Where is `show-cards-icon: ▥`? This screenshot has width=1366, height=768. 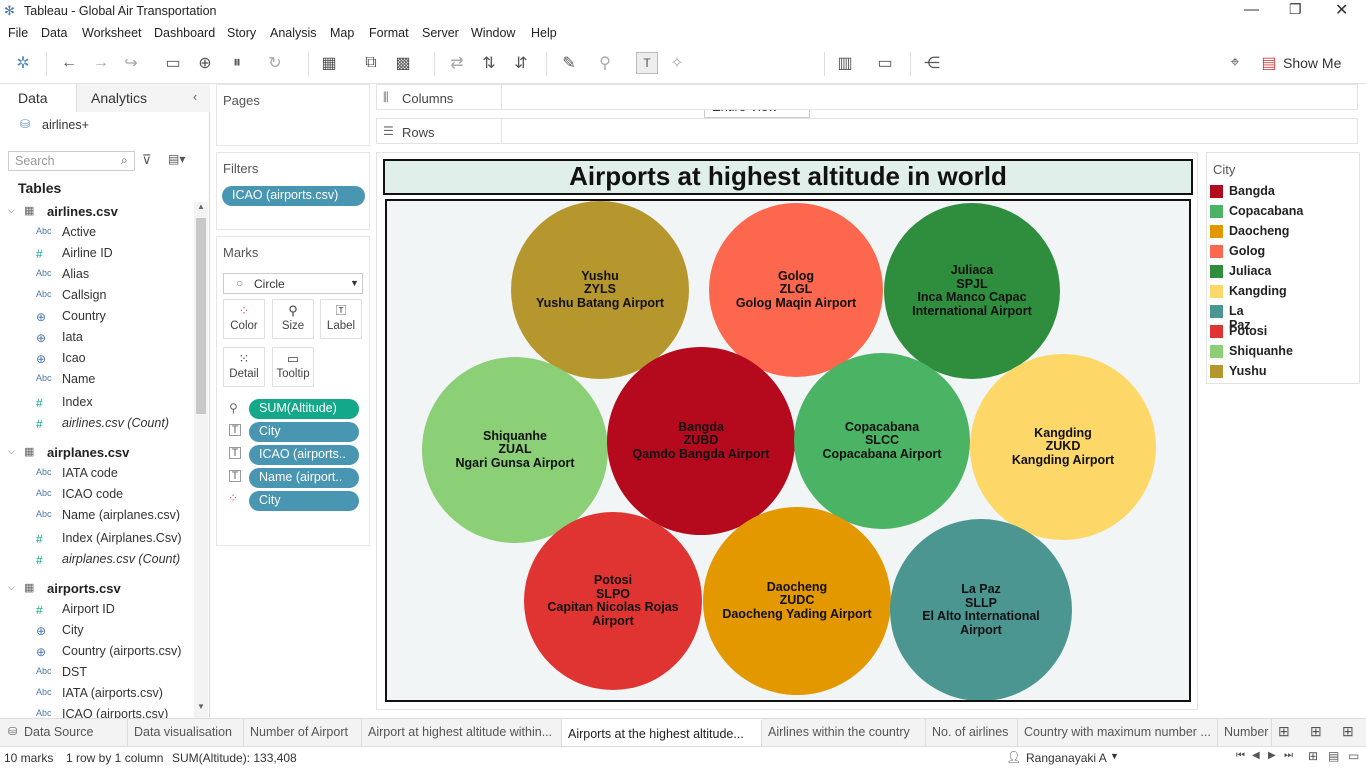
show-cards-icon: ▥ is located at coordinates (845, 63).